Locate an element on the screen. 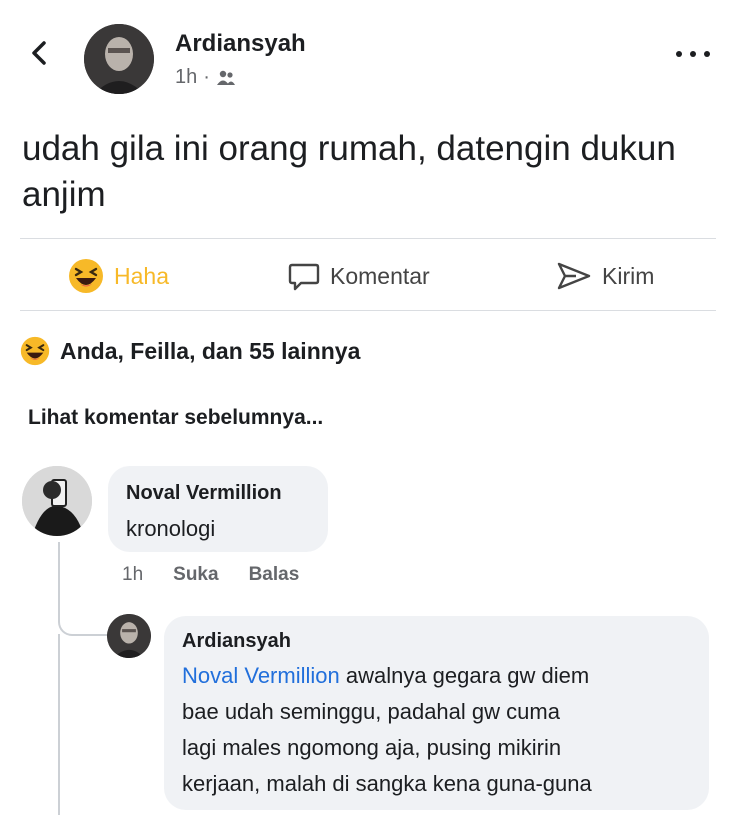 The image size is (736, 815). send-icon is located at coordinates (574, 276).